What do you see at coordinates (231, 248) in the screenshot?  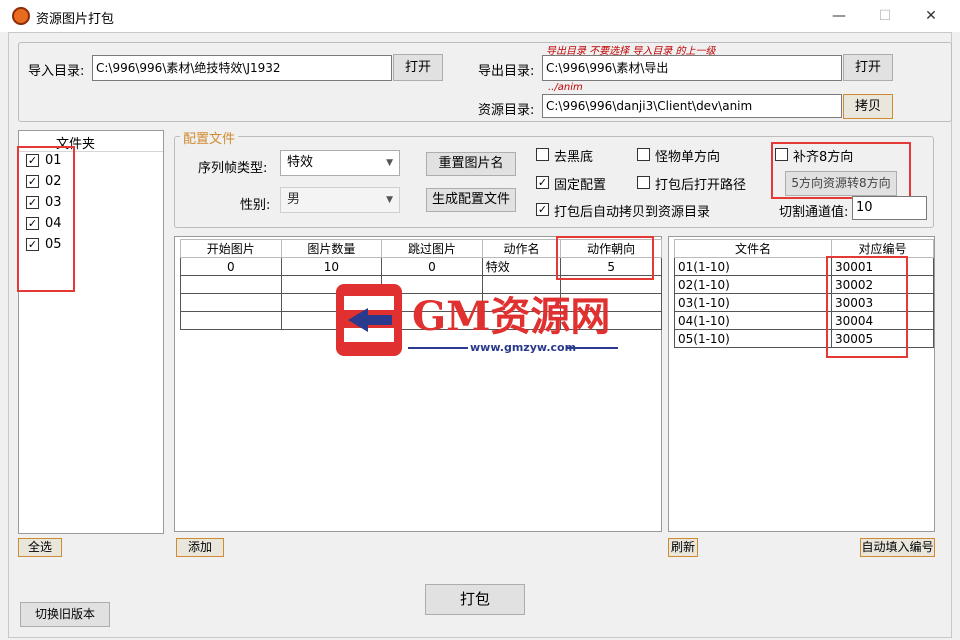 I see `anim-header-start: 开始图片` at bounding box center [231, 248].